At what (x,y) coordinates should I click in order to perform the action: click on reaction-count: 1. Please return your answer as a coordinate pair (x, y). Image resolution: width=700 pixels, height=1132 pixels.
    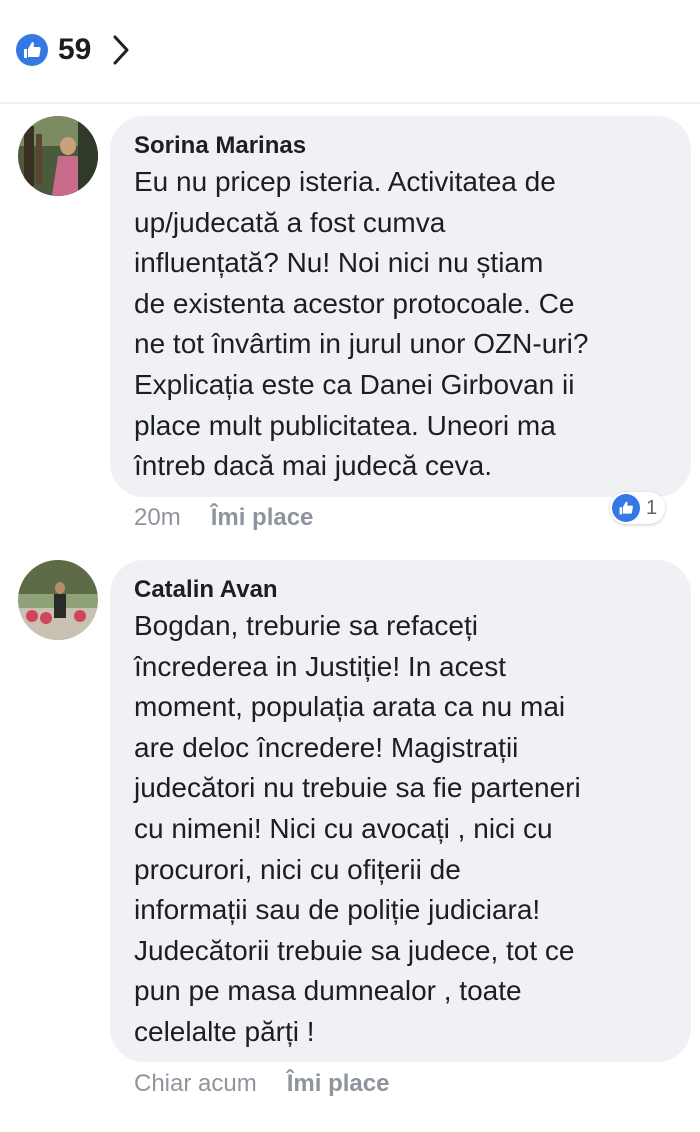
    Looking at the image, I should click on (652, 507).